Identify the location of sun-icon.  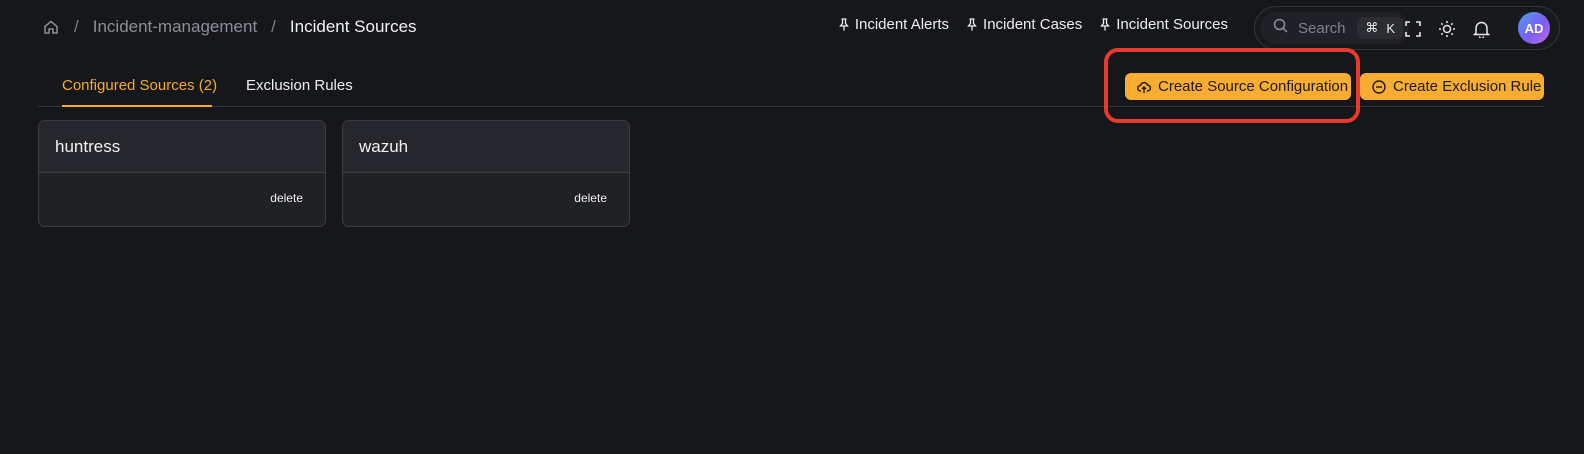
(1447, 29).